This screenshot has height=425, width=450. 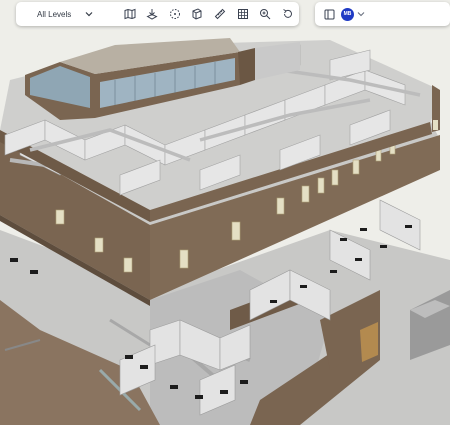 What do you see at coordinates (329, 14) in the screenshot?
I see `panel-toggle-icon` at bounding box center [329, 14].